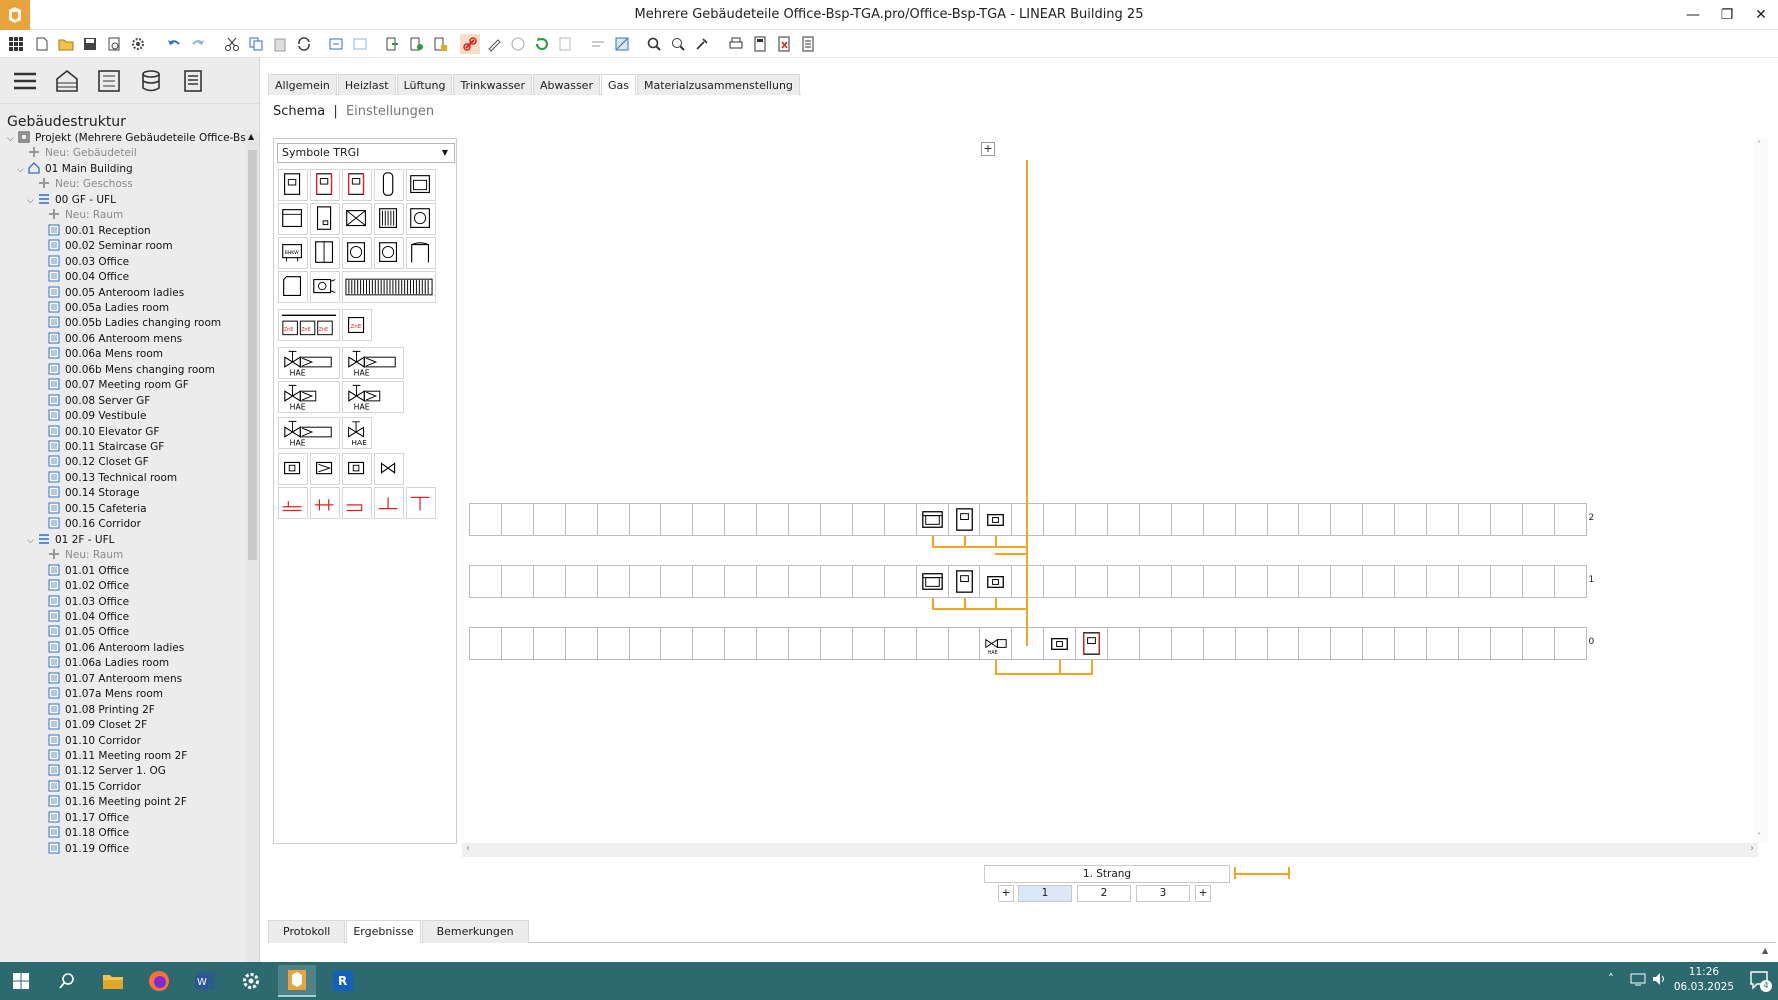  Describe the element at coordinates (293, 185) in the screenshot. I see `trgi-symbol-boiler-icon` at that location.